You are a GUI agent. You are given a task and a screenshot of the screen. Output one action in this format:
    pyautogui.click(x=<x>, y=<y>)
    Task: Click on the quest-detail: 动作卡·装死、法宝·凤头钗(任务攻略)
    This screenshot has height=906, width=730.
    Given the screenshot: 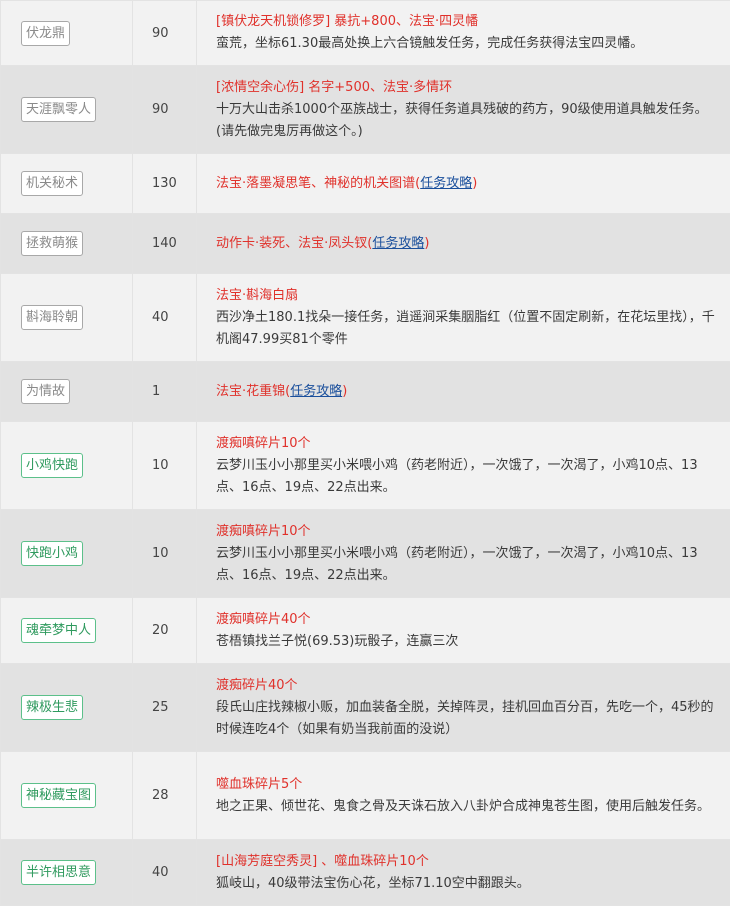 What is the action you would take?
    pyautogui.click(x=463, y=244)
    